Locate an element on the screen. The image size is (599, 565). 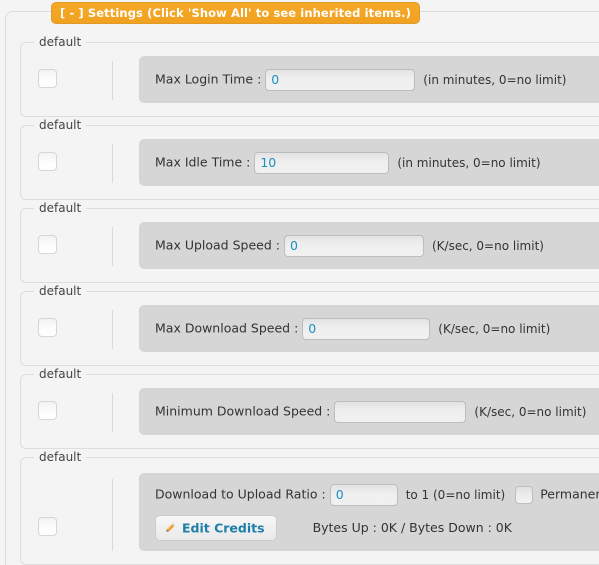
hint-minimum-download-speed: (K/sec, 0=no limit) is located at coordinates (530, 411).